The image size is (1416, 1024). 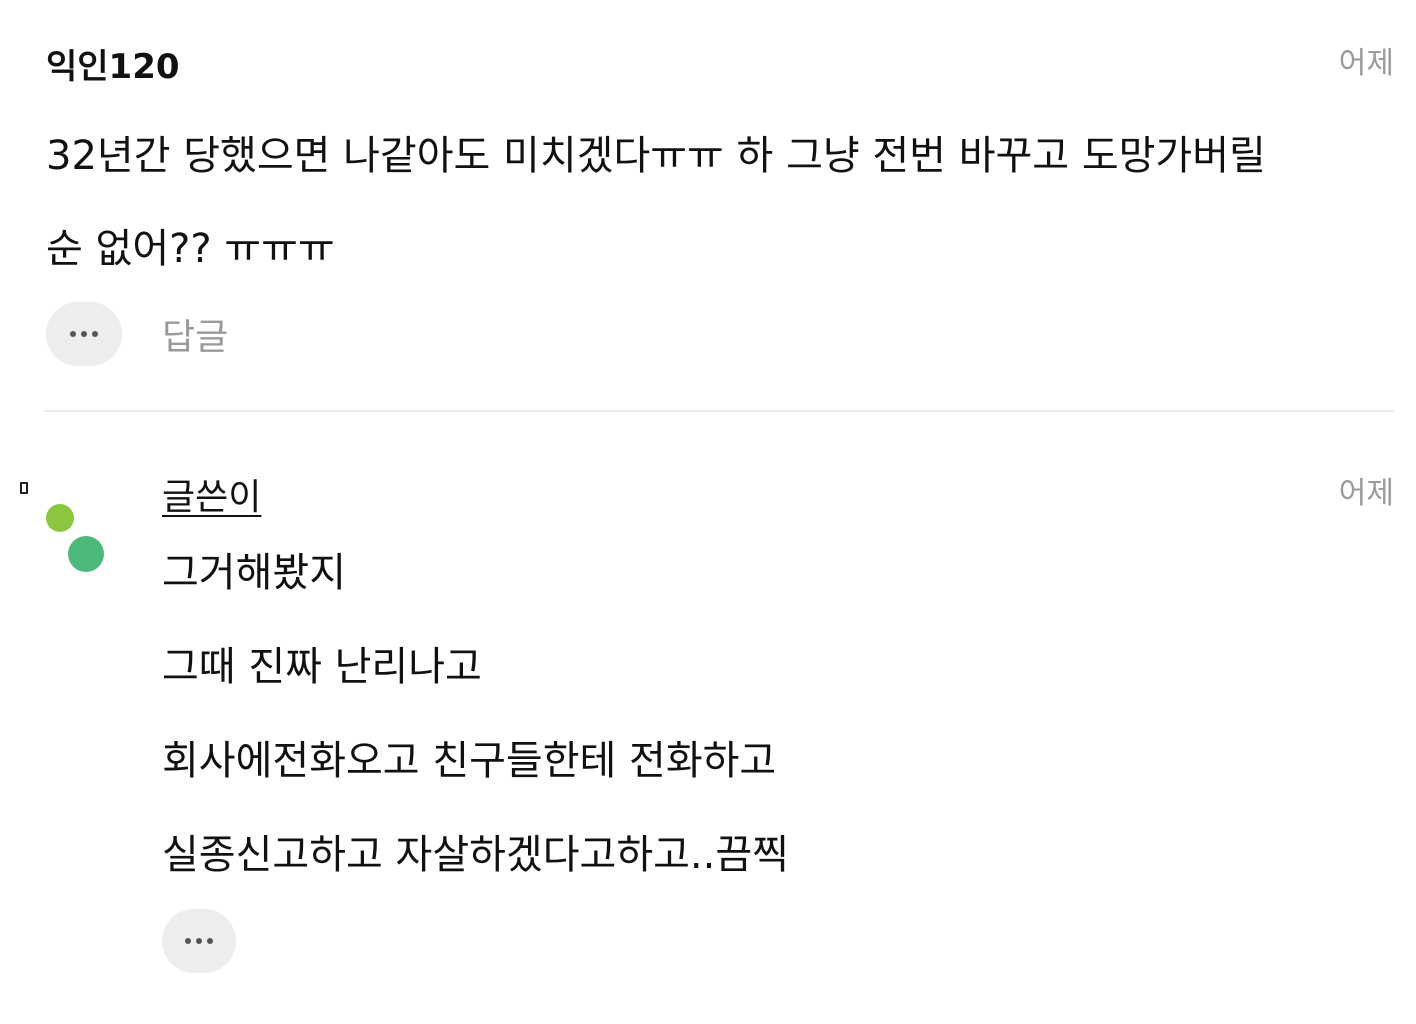 I want to click on comment-header: 익인120 어제, so click(x=720, y=69).